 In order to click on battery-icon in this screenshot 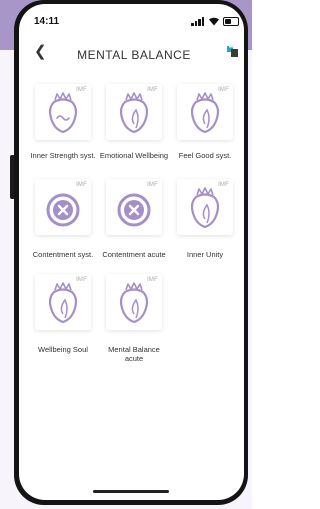, I will do `click(231, 21)`.